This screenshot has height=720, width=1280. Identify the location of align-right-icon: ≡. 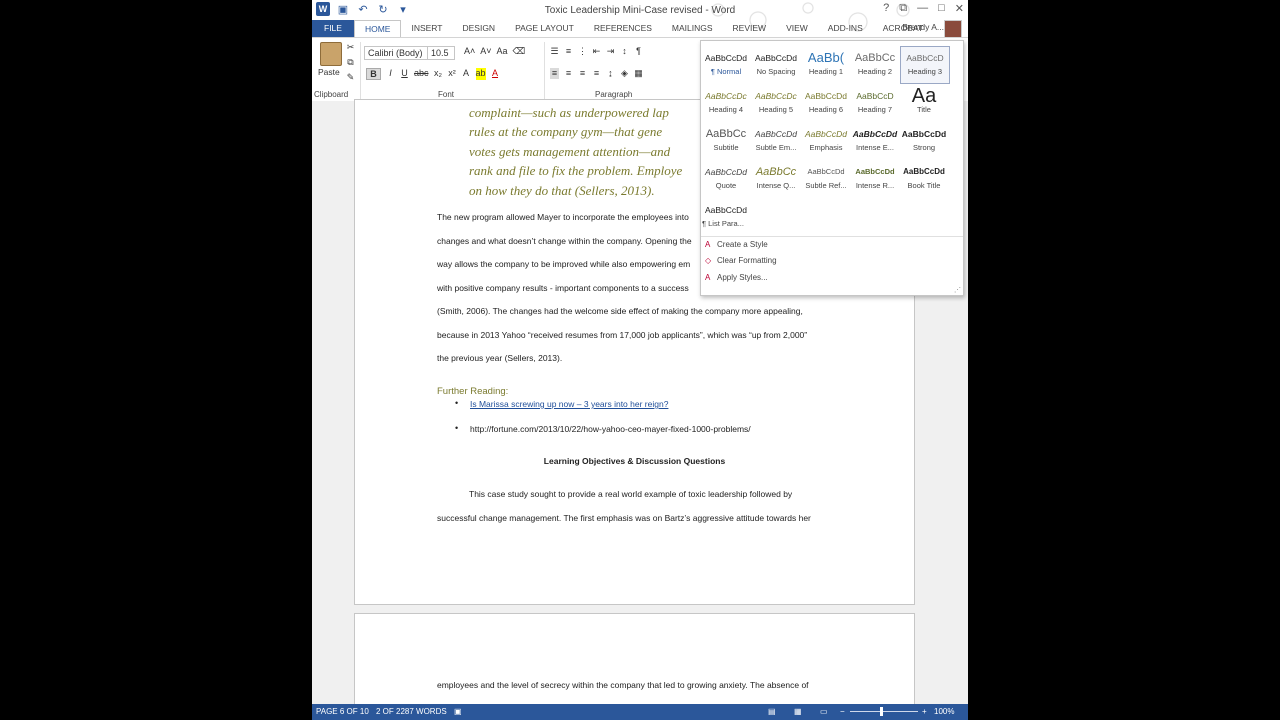
(582, 73).